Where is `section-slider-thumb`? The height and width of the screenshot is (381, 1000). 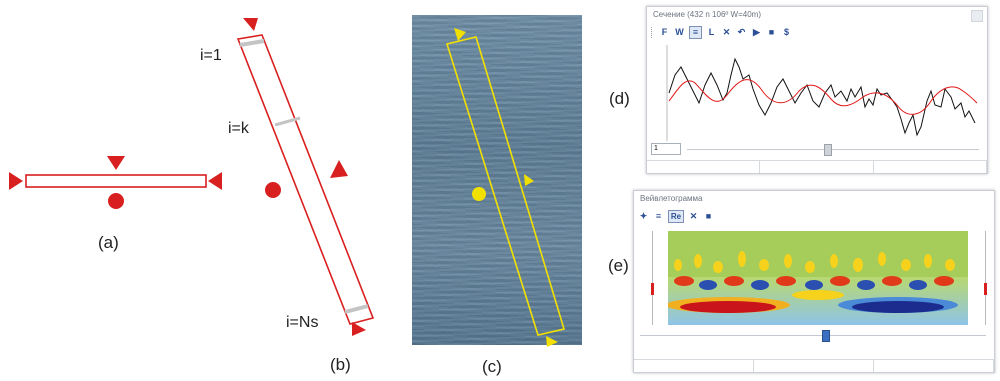 section-slider-thumb is located at coordinates (828, 150).